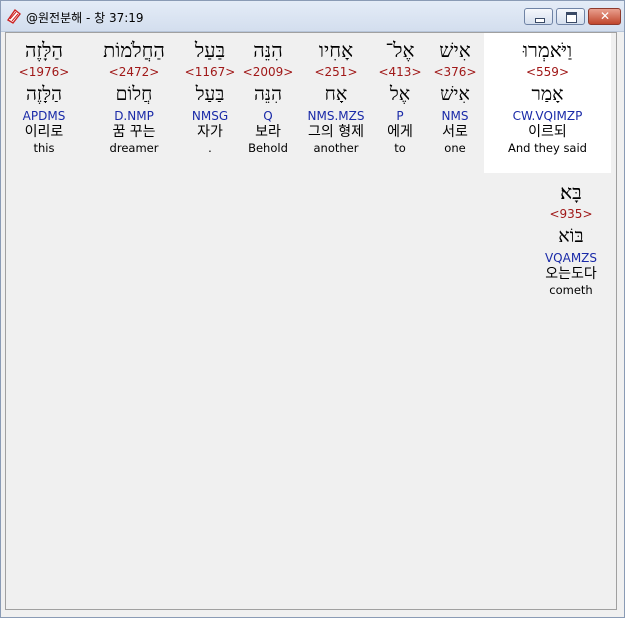 The image size is (625, 618). What do you see at coordinates (210, 50) in the screenshot?
I see `hebrew-word: בַּעַל` at bounding box center [210, 50].